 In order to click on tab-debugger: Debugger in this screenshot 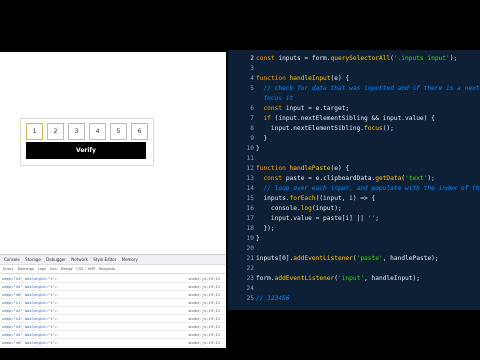, I will do `click(56, 259)`.